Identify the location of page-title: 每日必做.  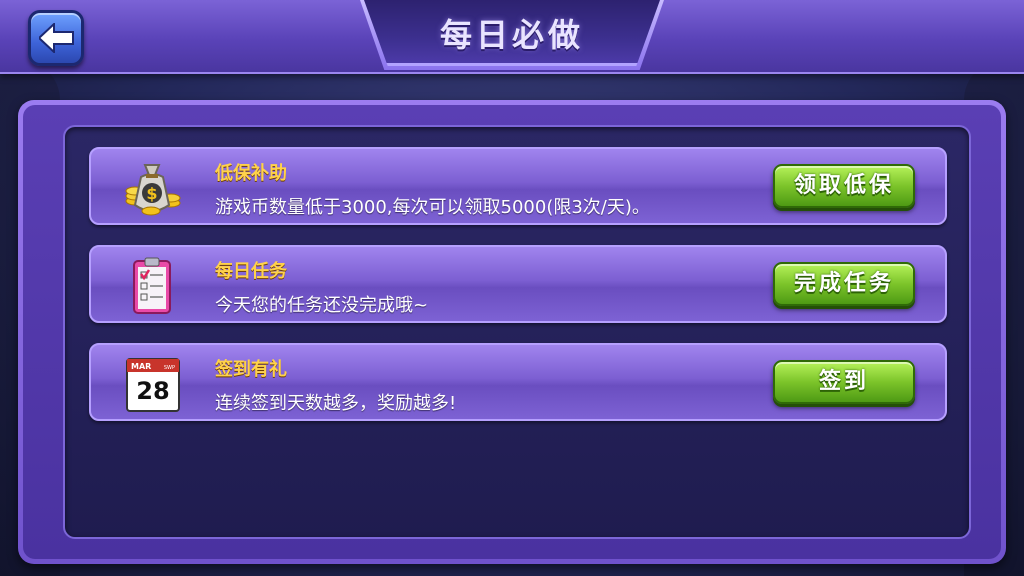
(511, 35).